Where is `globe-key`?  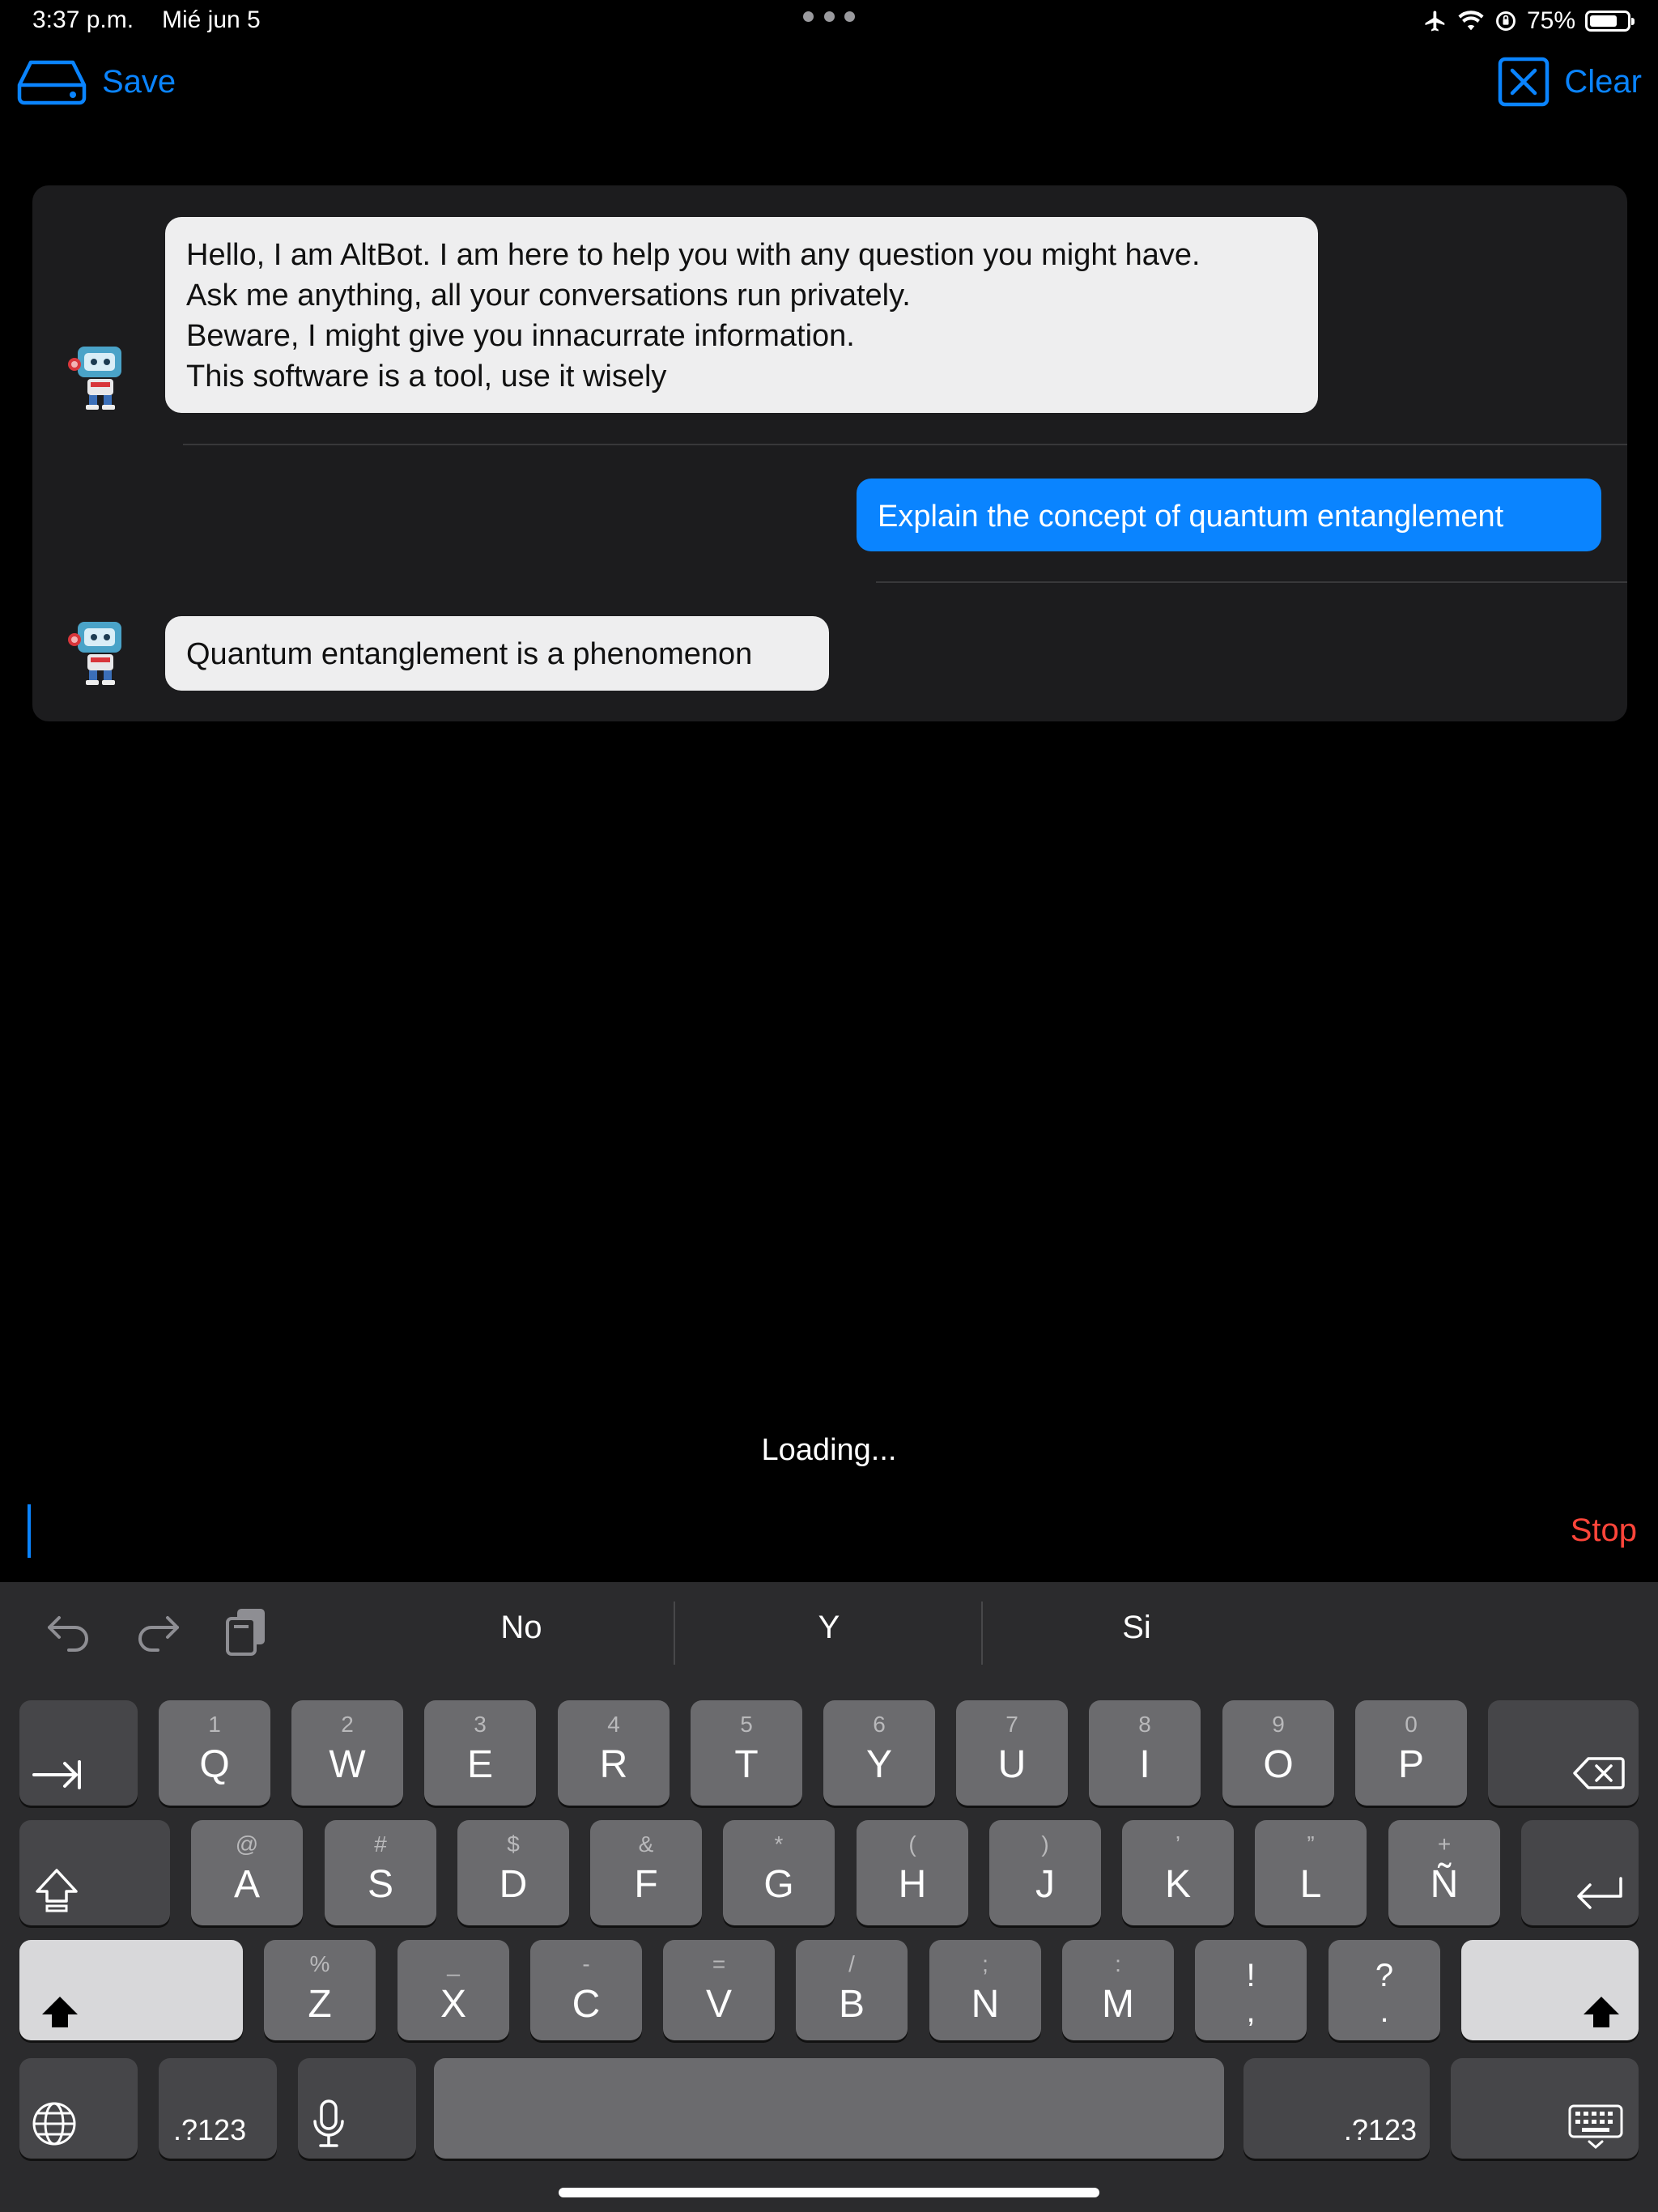 globe-key is located at coordinates (78, 2109).